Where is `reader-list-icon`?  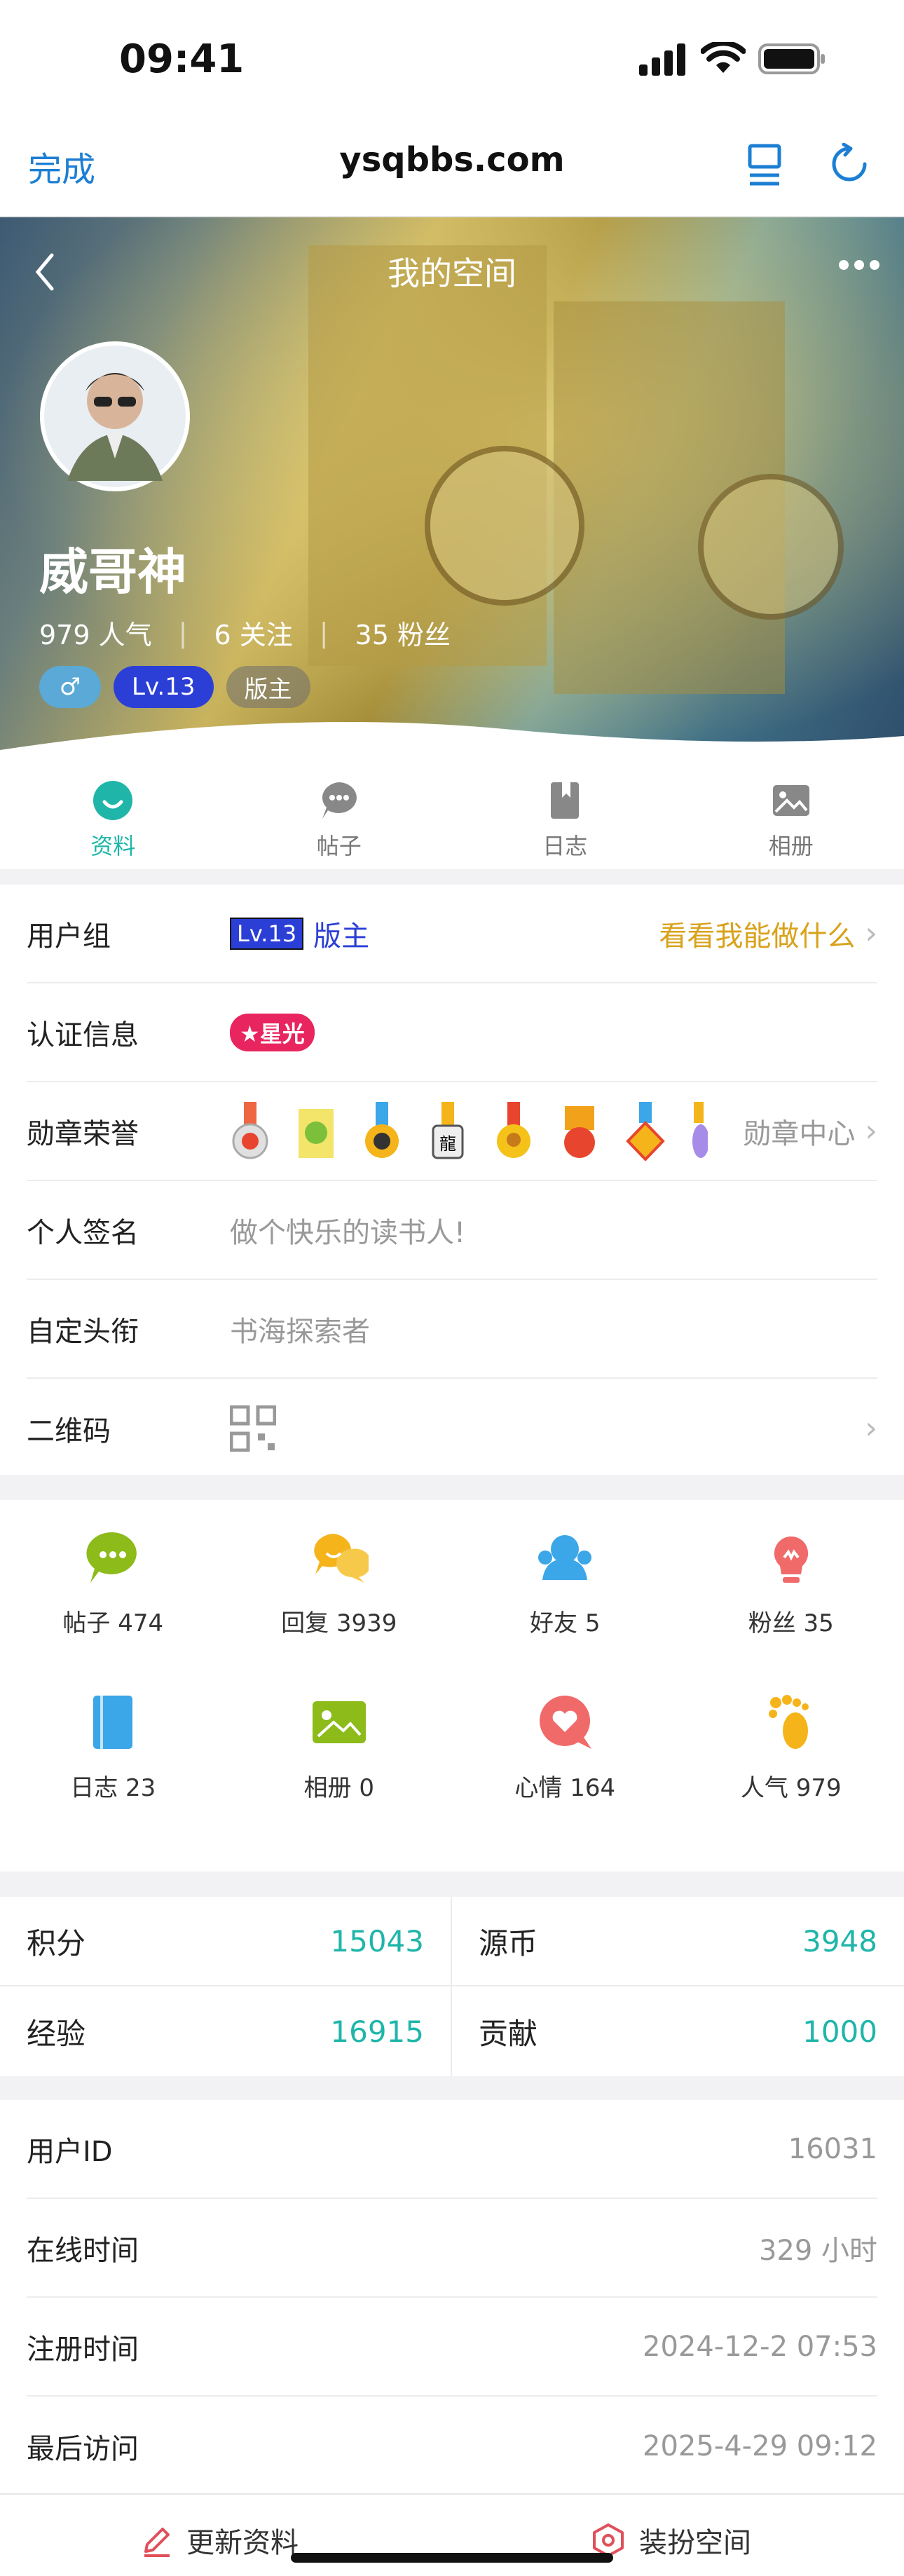 reader-list-icon is located at coordinates (765, 164).